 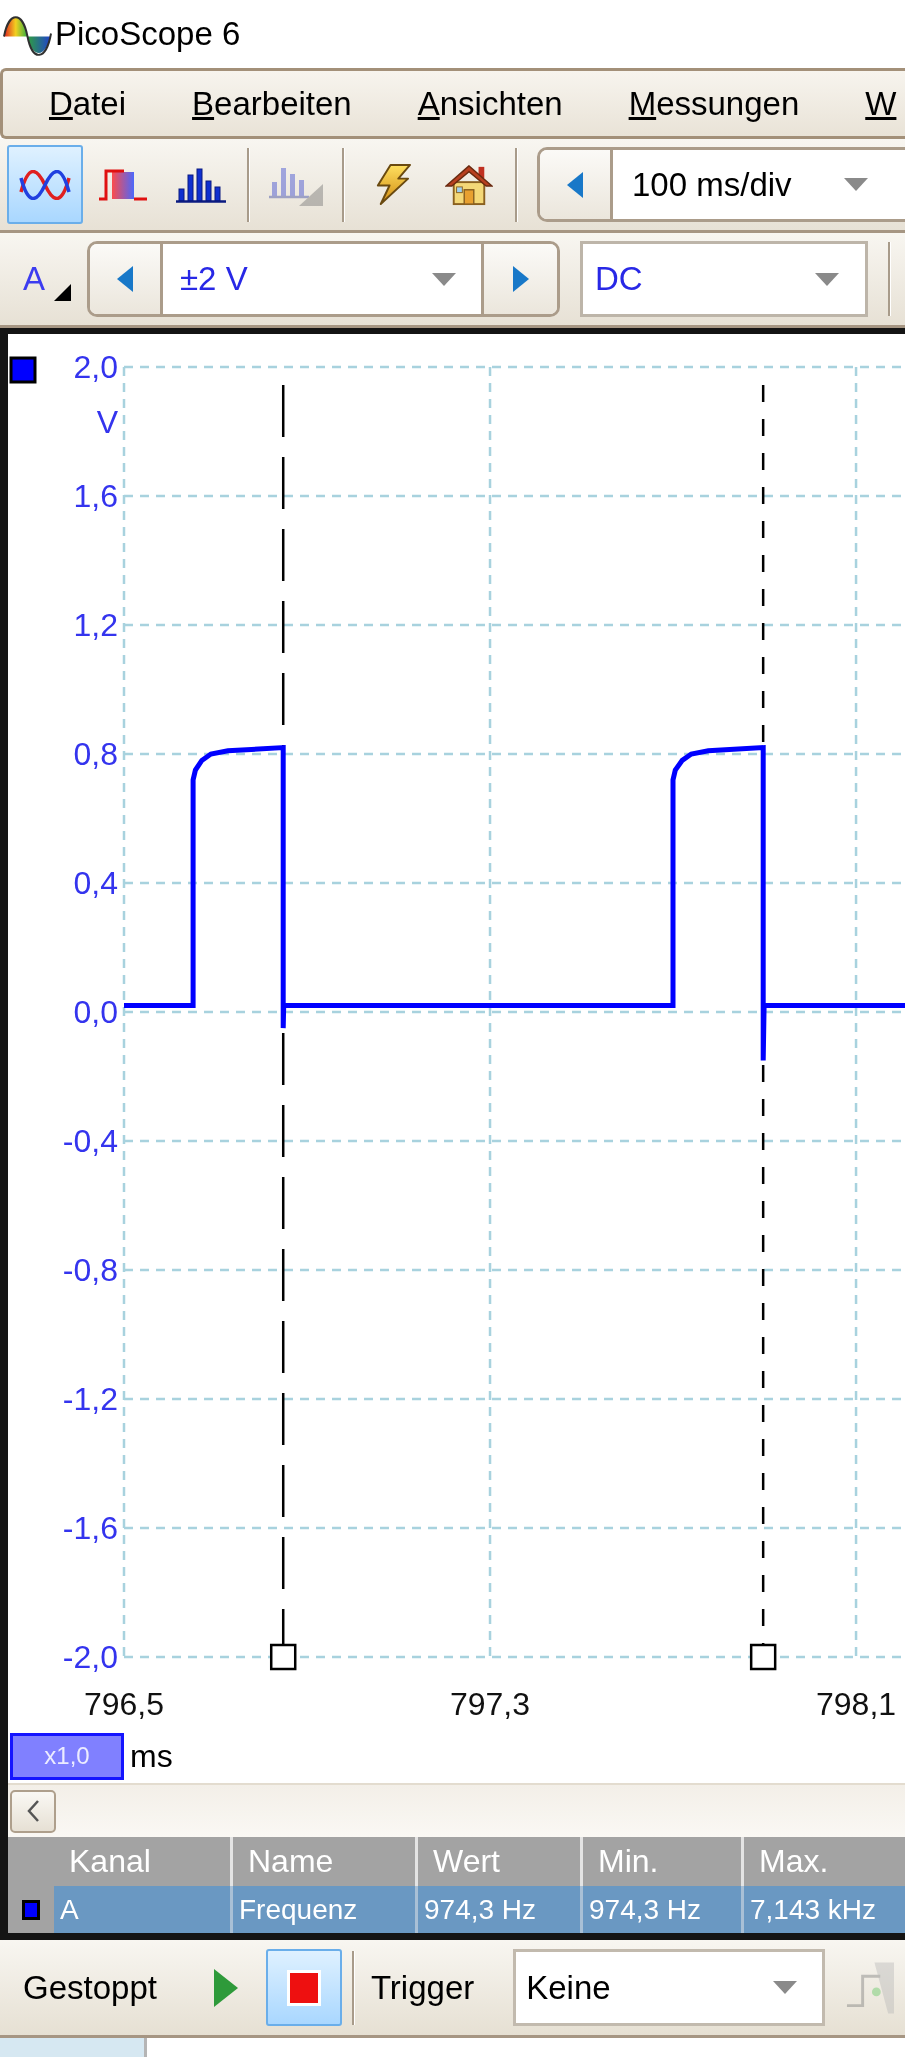 What do you see at coordinates (151, 1756) in the screenshot?
I see `x-axis-unit: ms` at bounding box center [151, 1756].